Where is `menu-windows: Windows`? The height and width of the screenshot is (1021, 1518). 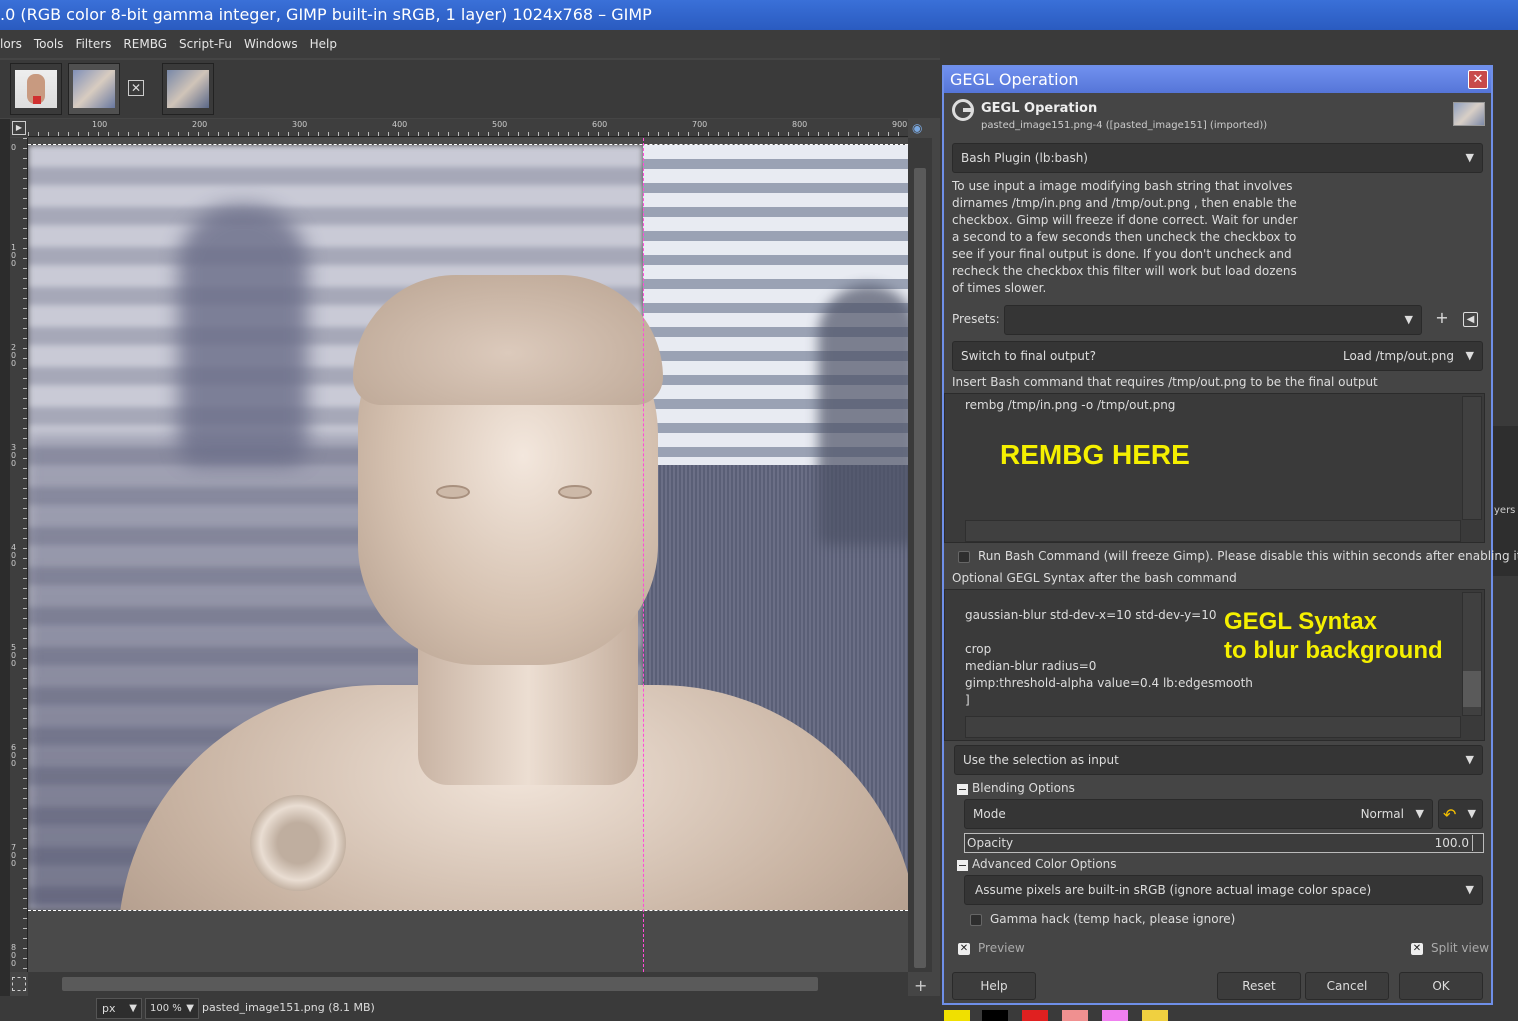 menu-windows: Windows is located at coordinates (271, 44).